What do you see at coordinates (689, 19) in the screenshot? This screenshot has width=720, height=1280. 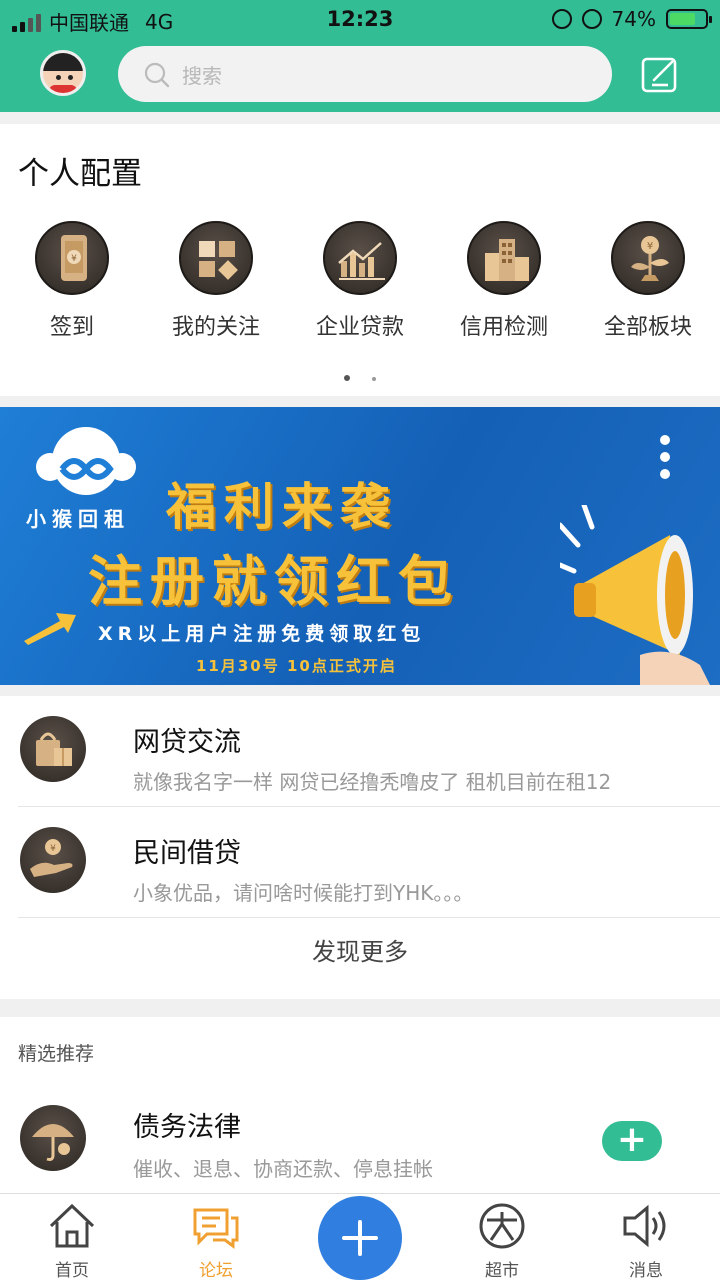 I see `battery-icon` at bounding box center [689, 19].